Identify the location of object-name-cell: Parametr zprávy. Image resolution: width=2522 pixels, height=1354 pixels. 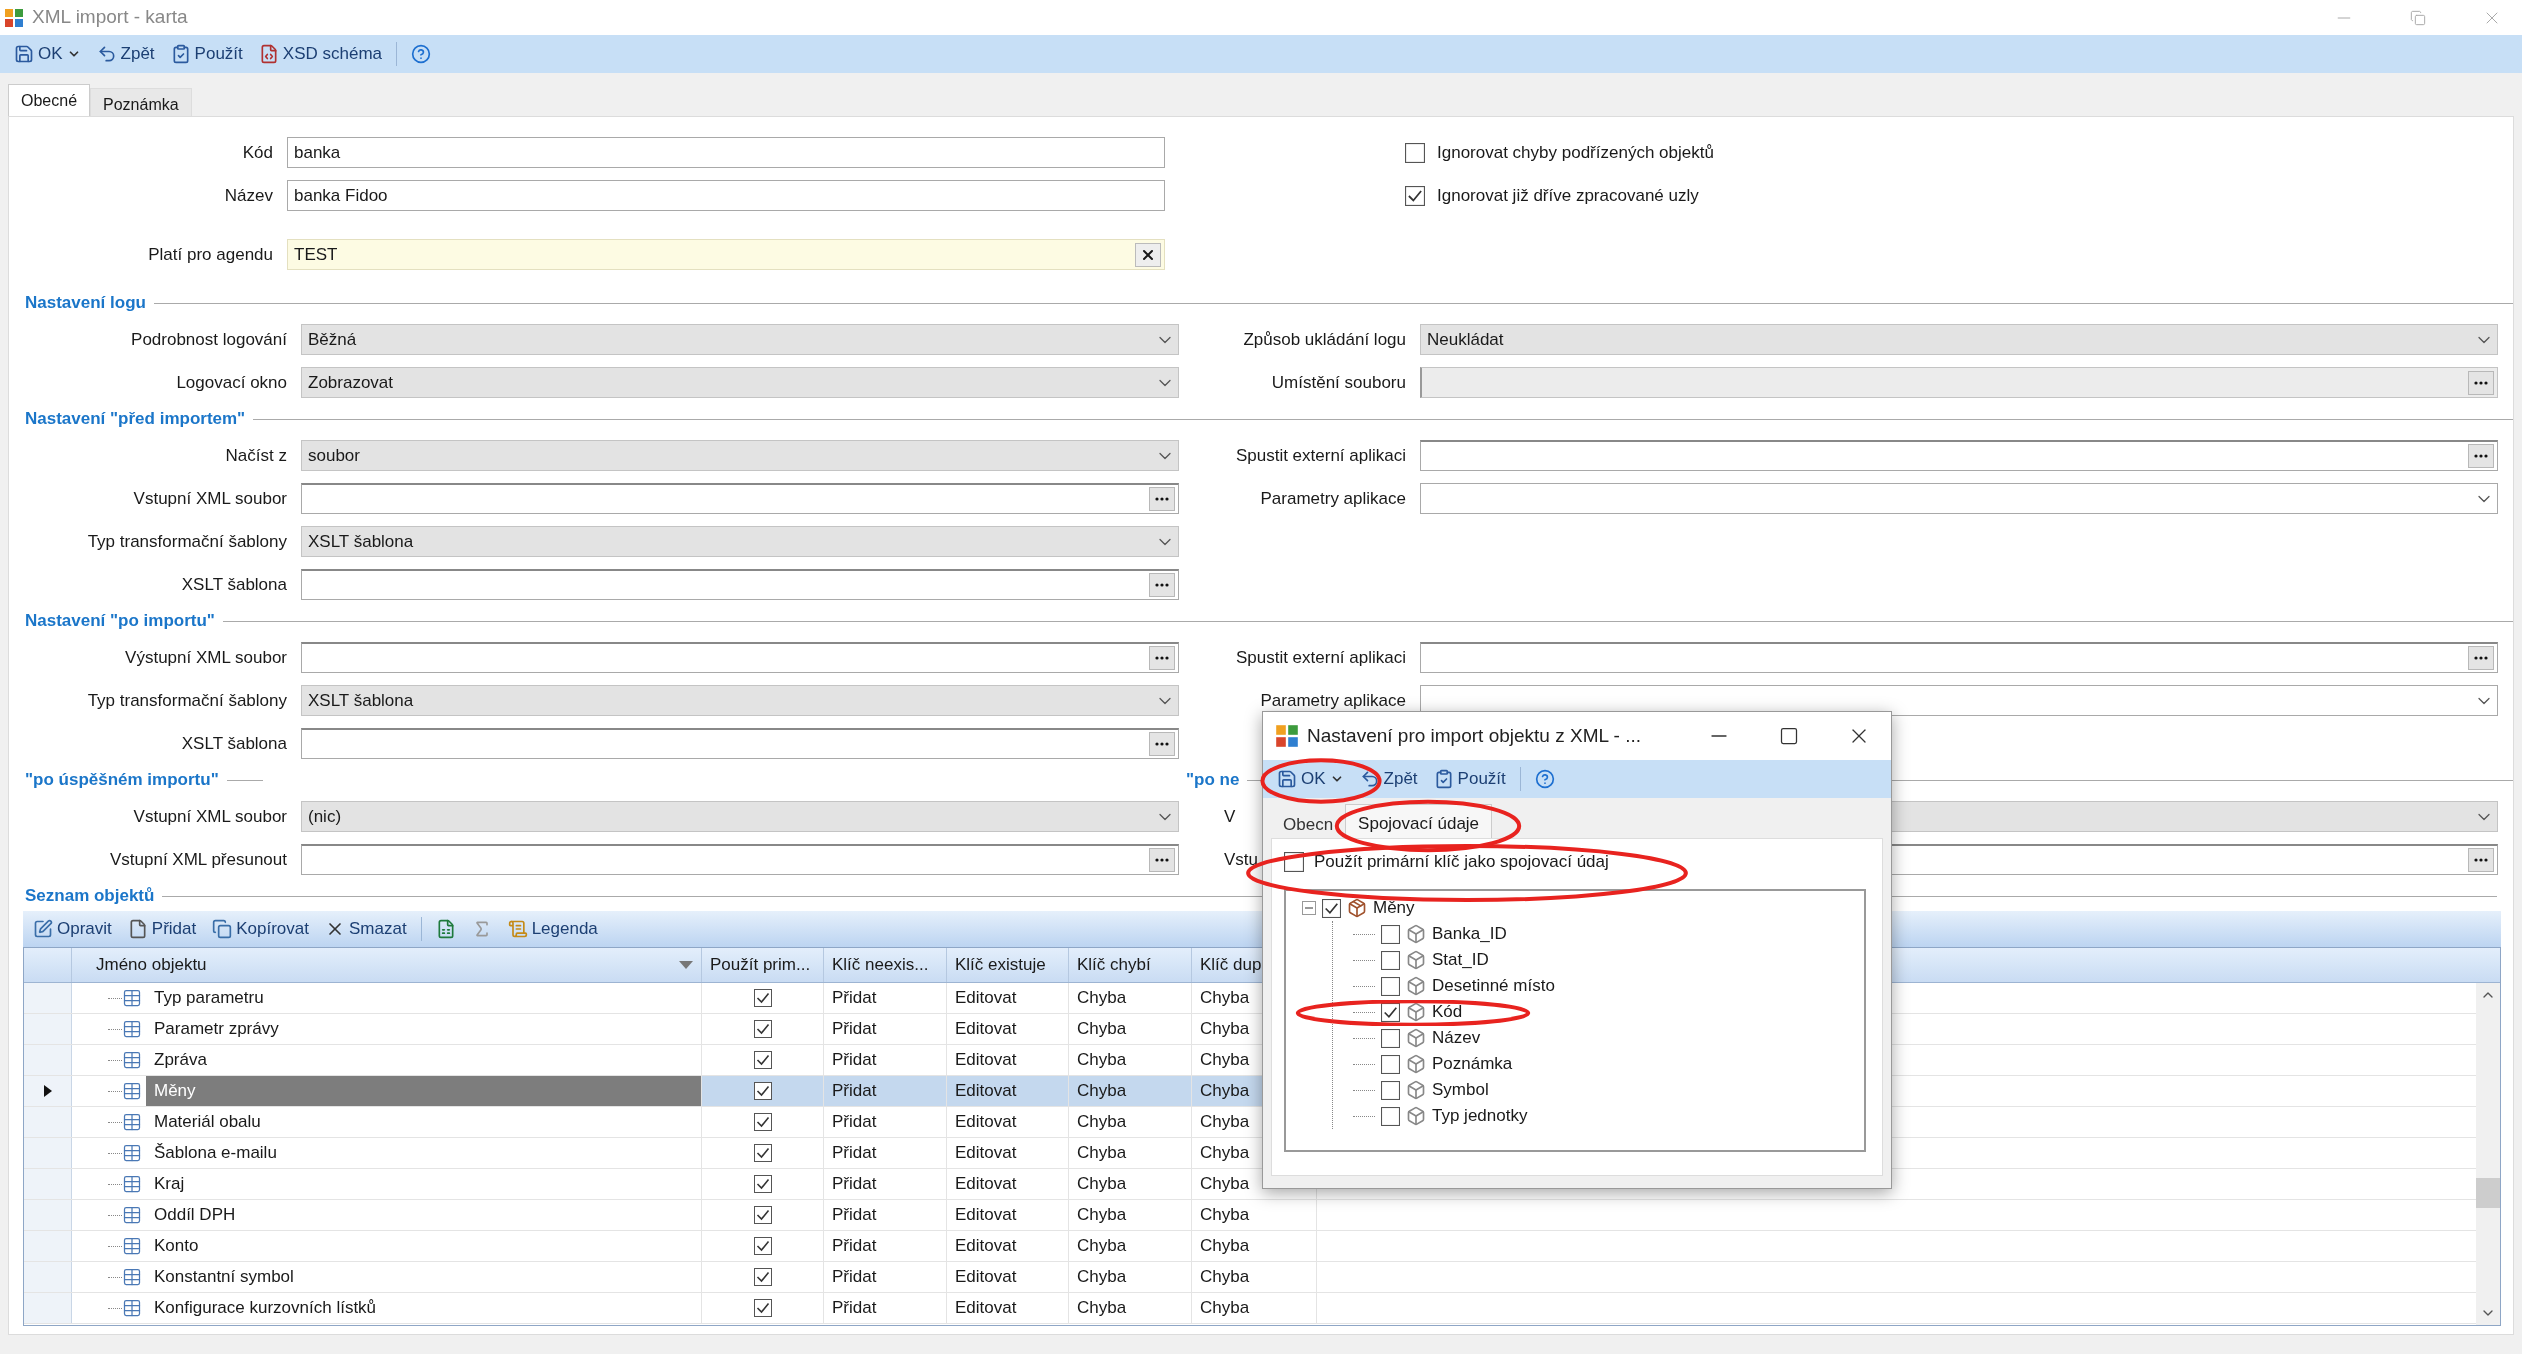
(423, 1029).